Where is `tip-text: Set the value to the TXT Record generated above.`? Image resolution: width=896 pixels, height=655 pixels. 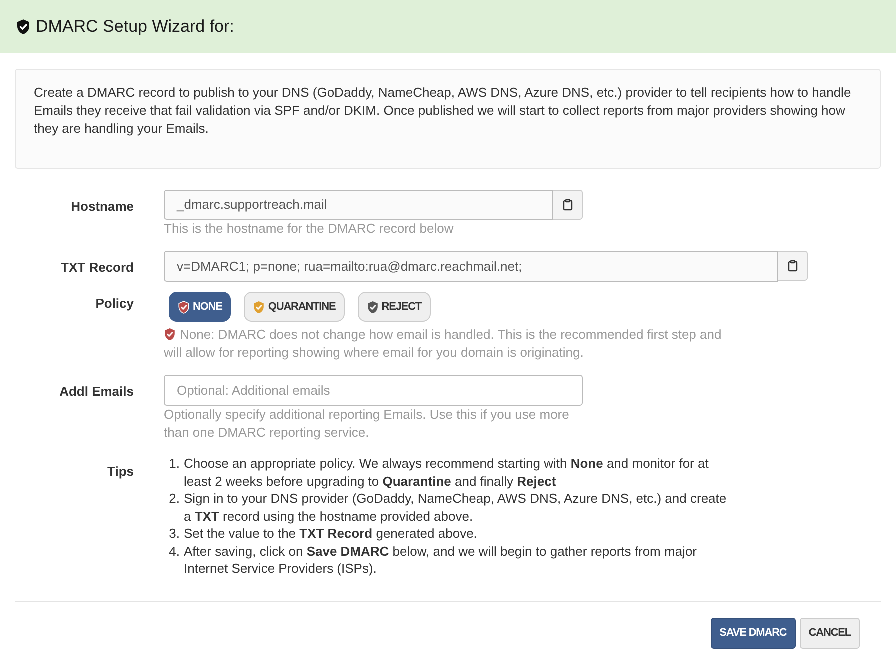
tip-text: Set the value to the TXT Record generated above. is located at coordinates (331, 533).